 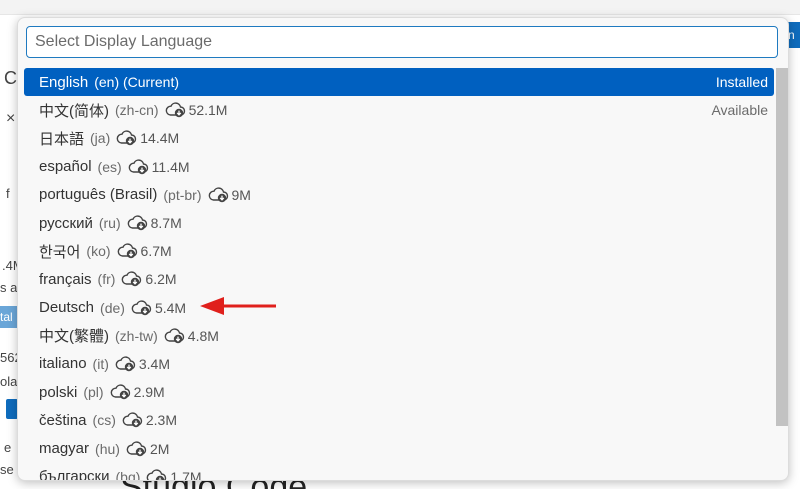 What do you see at coordinates (170, 166) in the screenshot?
I see `download-size: 11.4M` at bounding box center [170, 166].